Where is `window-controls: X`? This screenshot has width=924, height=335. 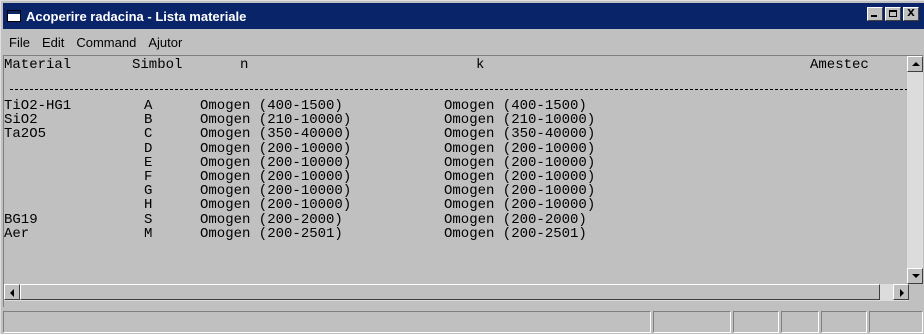
window-controls: X is located at coordinates (892, 14).